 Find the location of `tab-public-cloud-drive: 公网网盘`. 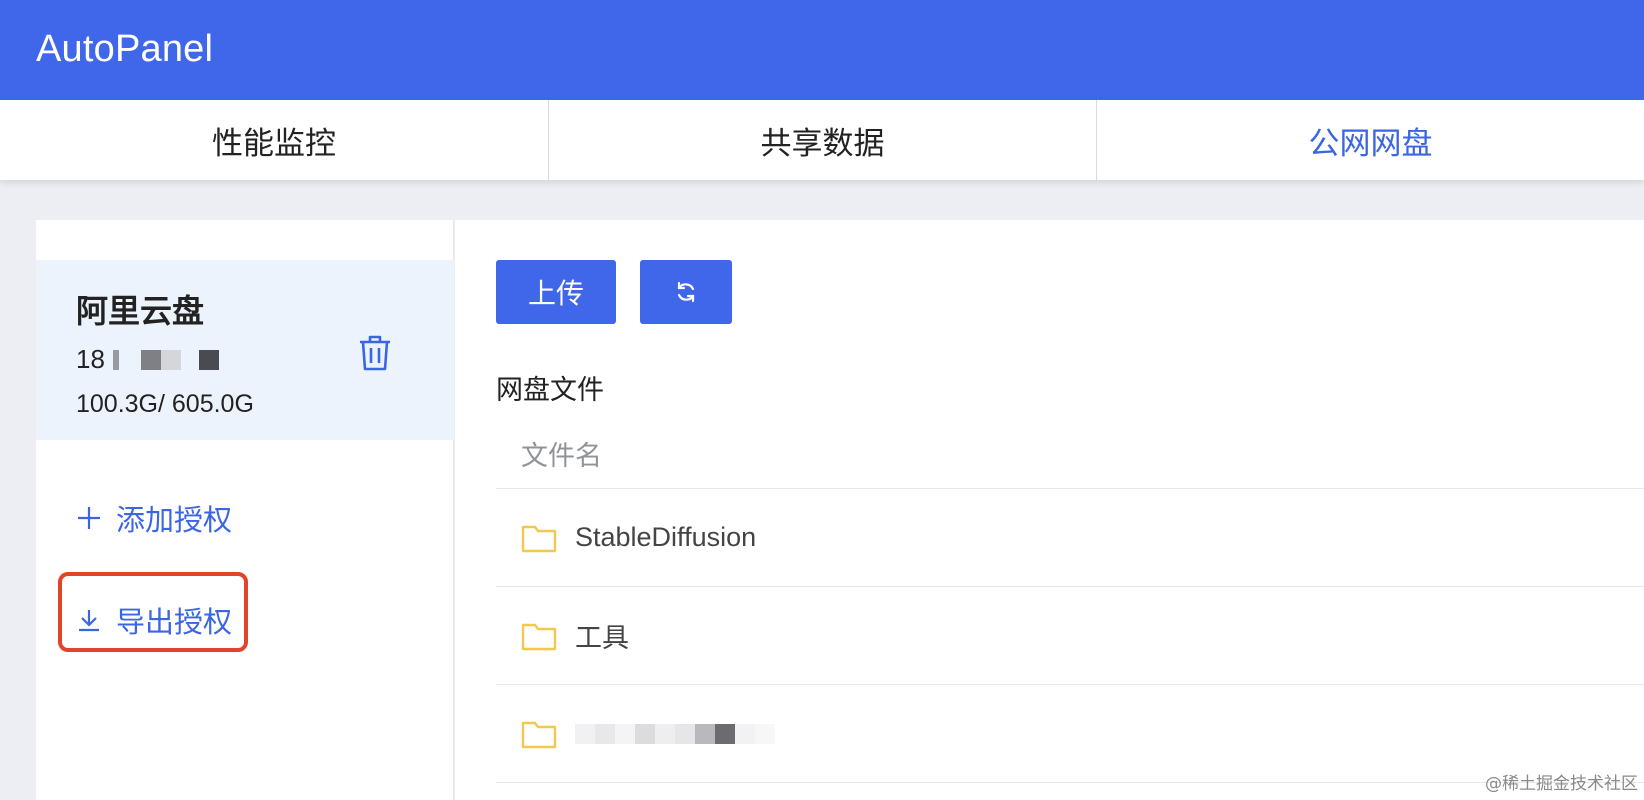

tab-public-cloud-drive: 公网网盘 is located at coordinates (1369, 140).